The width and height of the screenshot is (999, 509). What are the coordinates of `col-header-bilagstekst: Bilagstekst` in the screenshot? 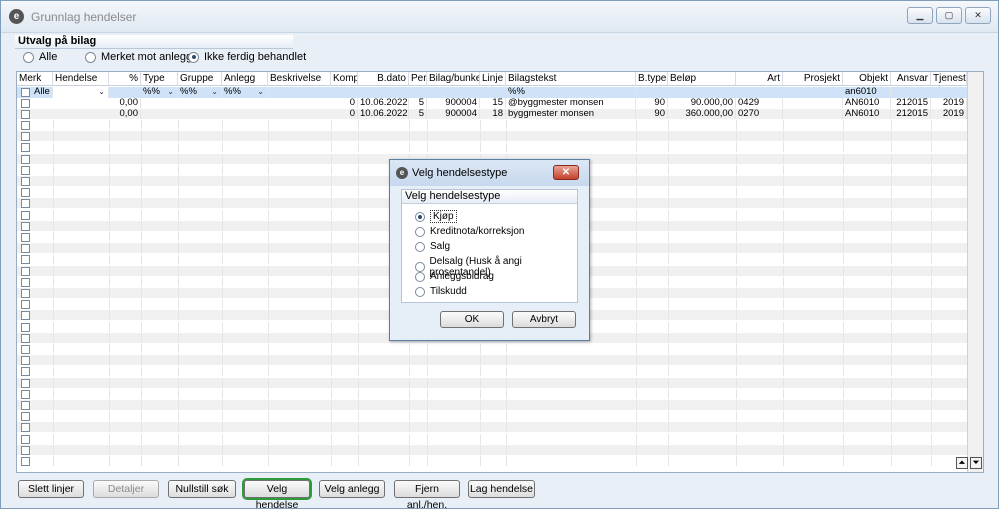 It's located at (571, 79).